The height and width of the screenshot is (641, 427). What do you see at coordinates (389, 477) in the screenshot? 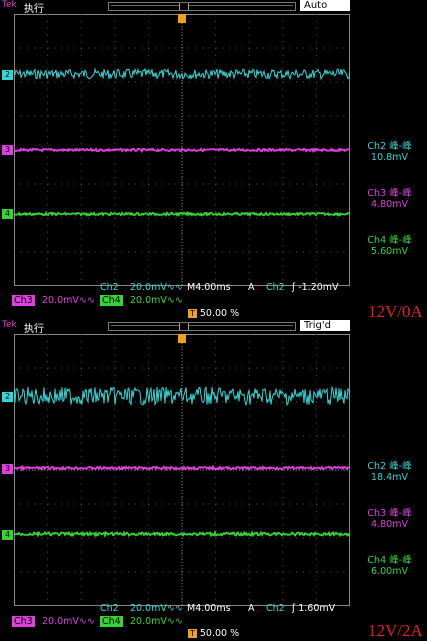
I see `measurement-value: 18.4mV` at bounding box center [389, 477].